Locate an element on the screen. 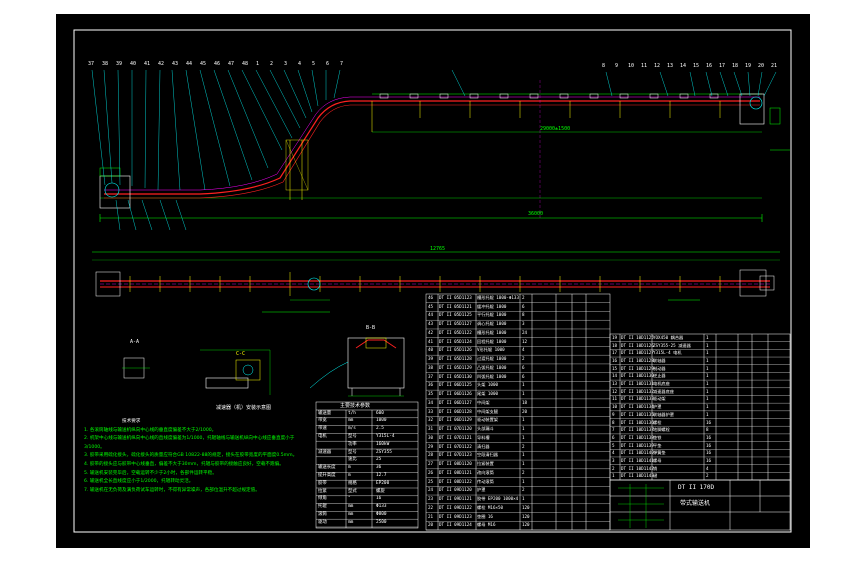 The image size is (867, 562). bom-item-code: DT II 09D1120 is located at coordinates (455, 490).